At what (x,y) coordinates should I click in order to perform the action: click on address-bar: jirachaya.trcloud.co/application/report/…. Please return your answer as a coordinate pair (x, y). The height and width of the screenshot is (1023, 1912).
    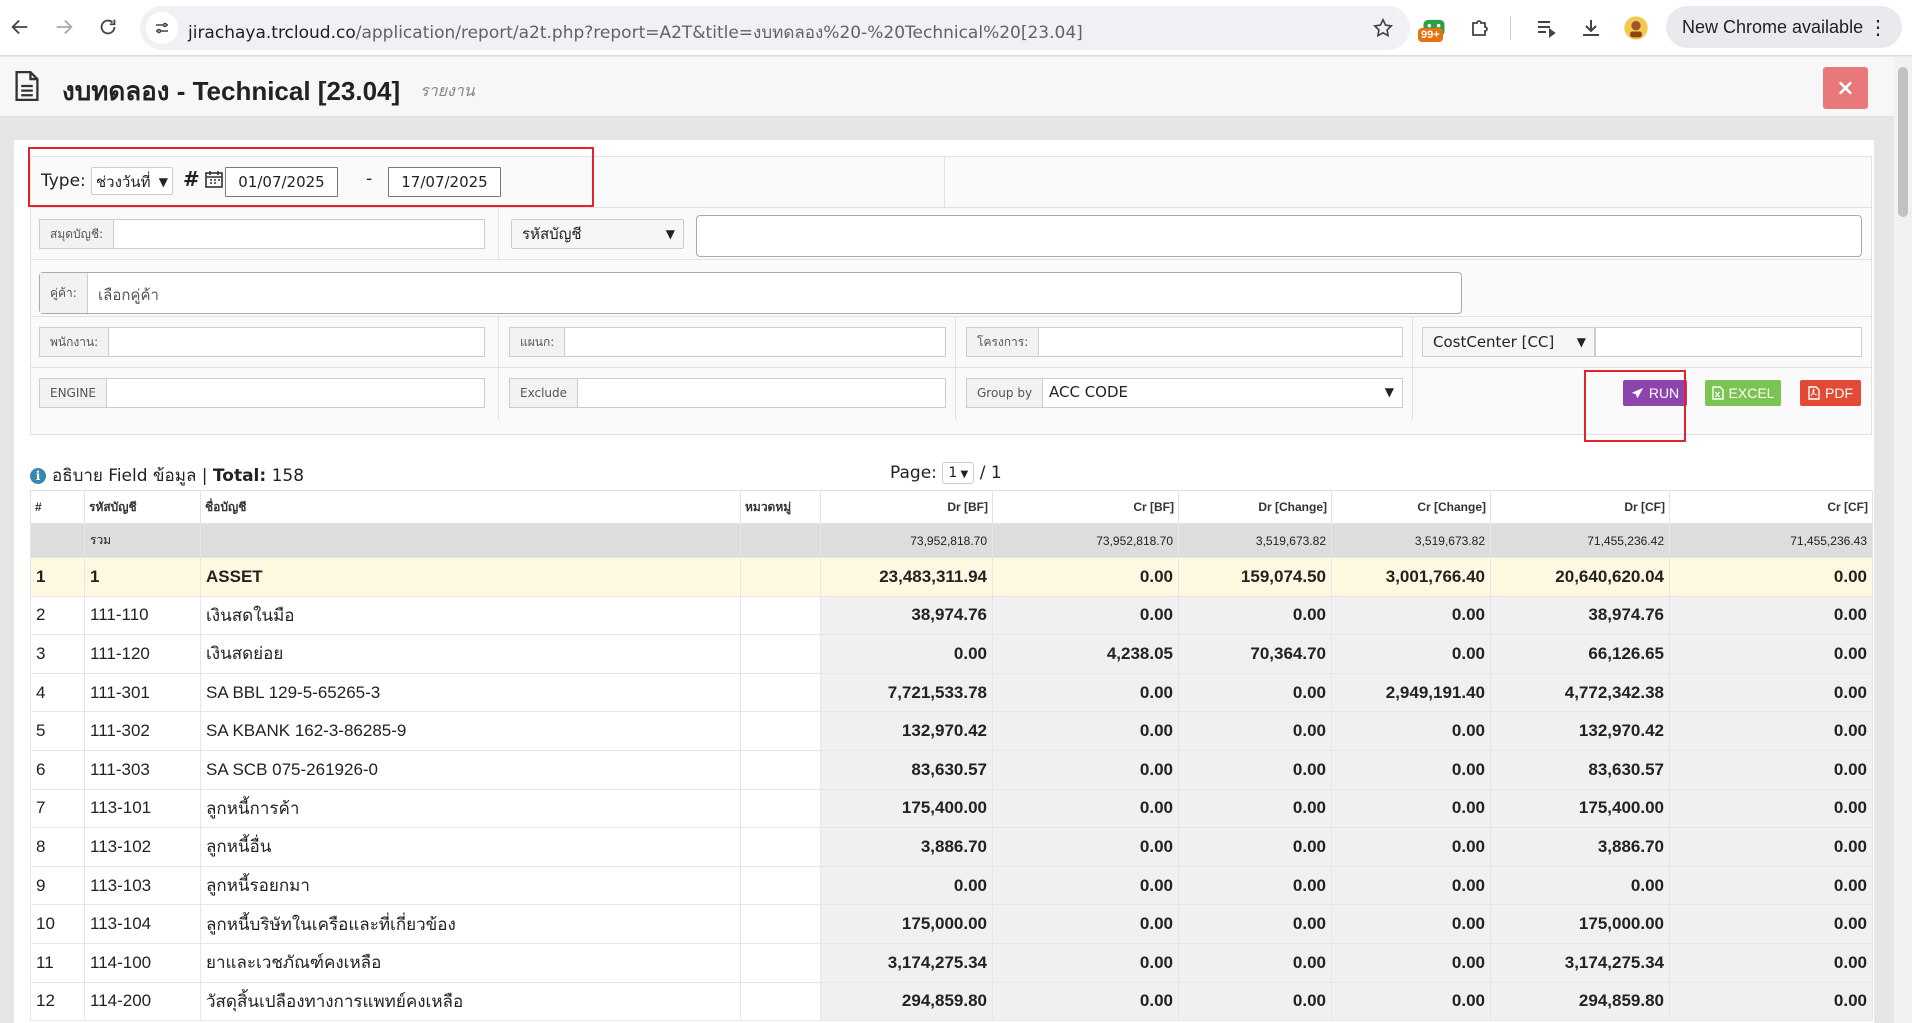
    Looking at the image, I should click on (775, 28).